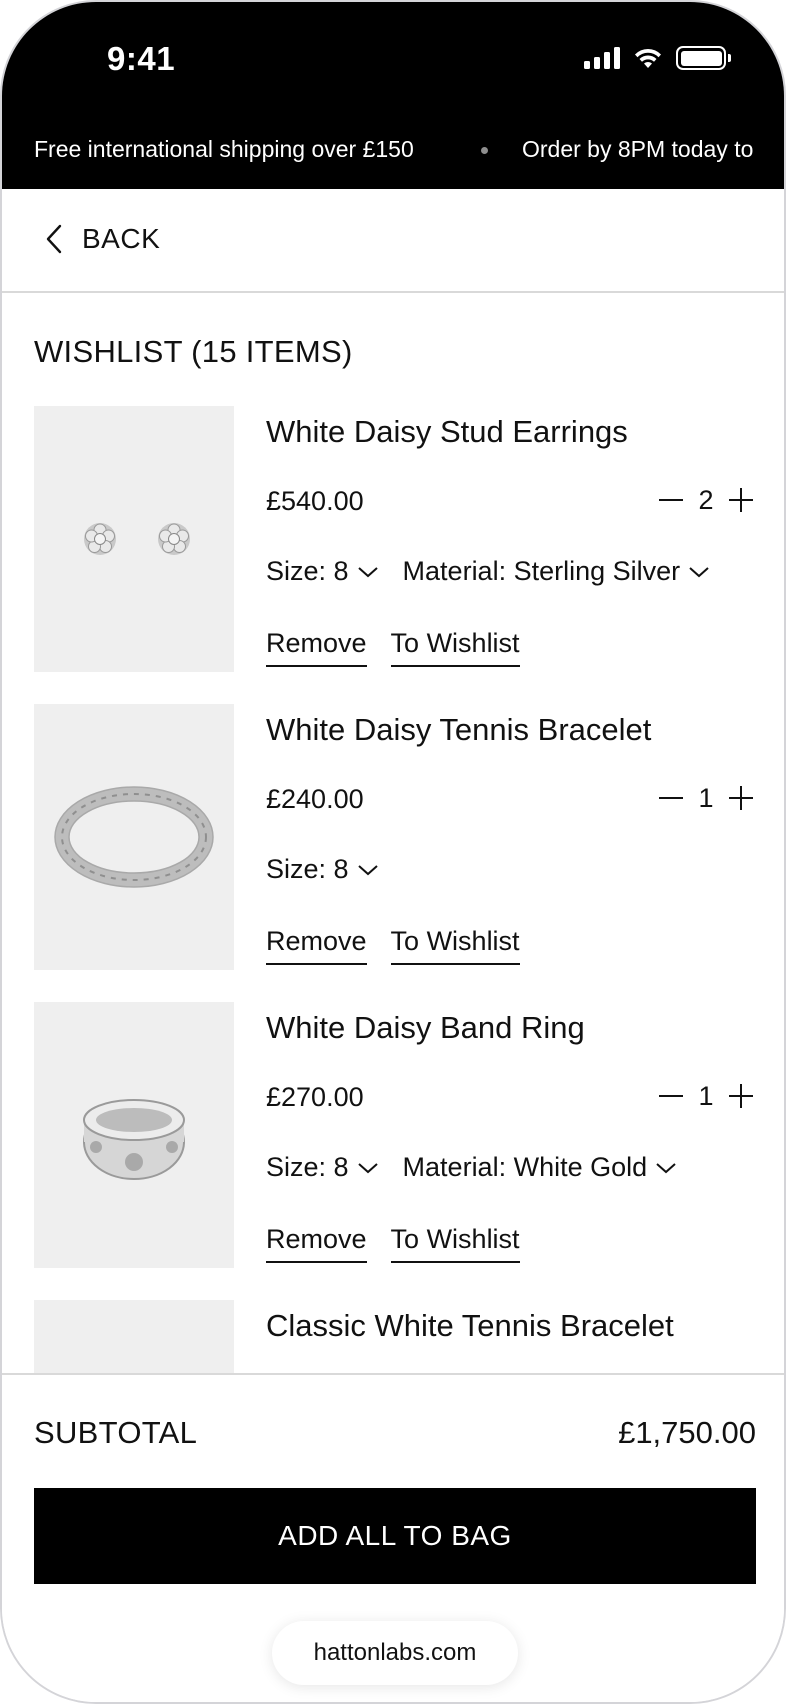 The height and width of the screenshot is (1704, 786). I want to click on product-options: Size: 8, so click(322, 869).